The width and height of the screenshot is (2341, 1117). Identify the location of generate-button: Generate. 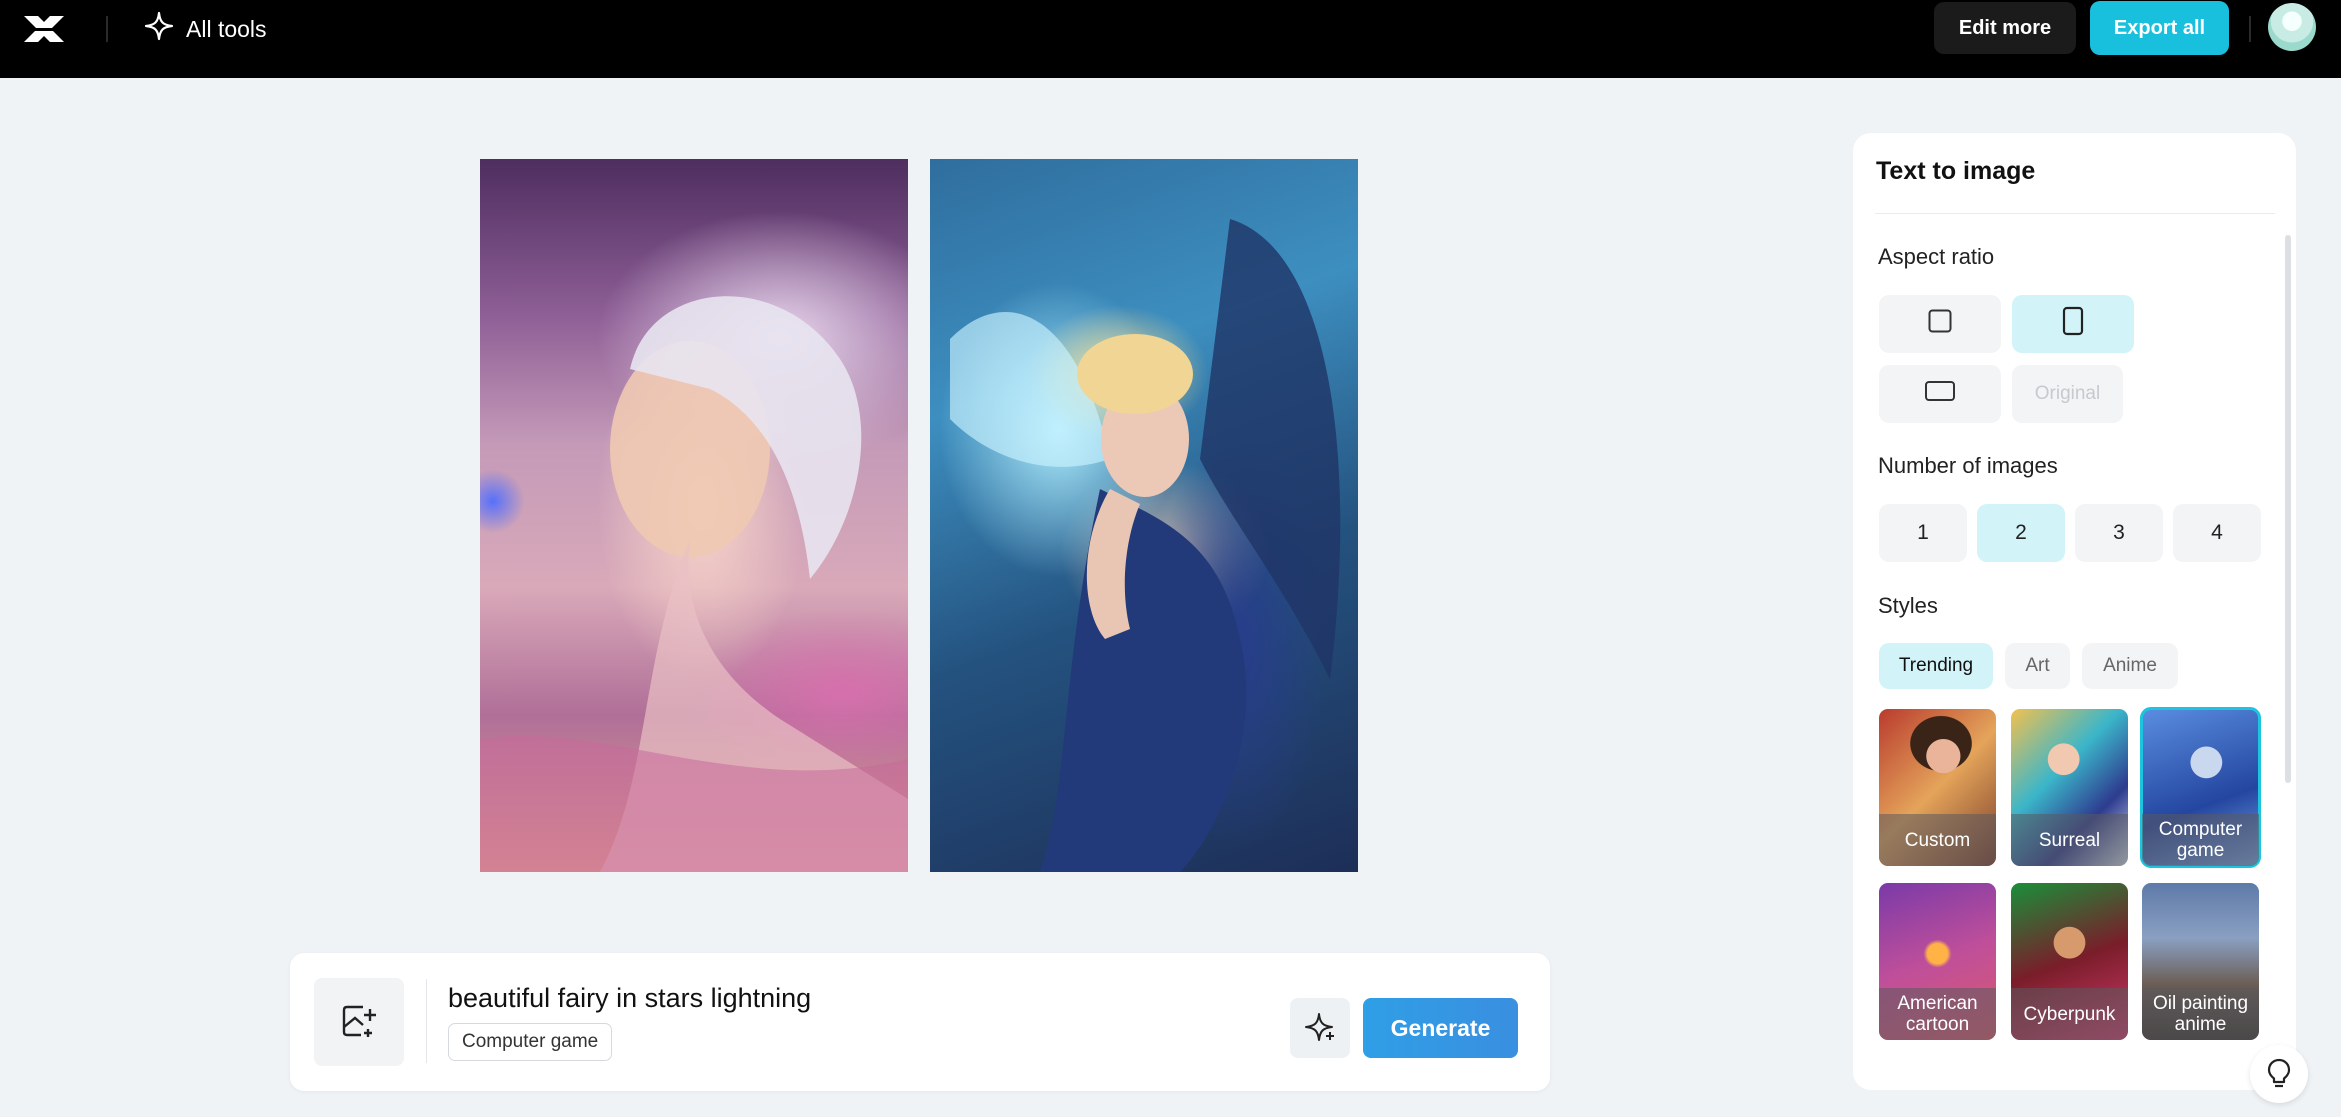
(1440, 1028).